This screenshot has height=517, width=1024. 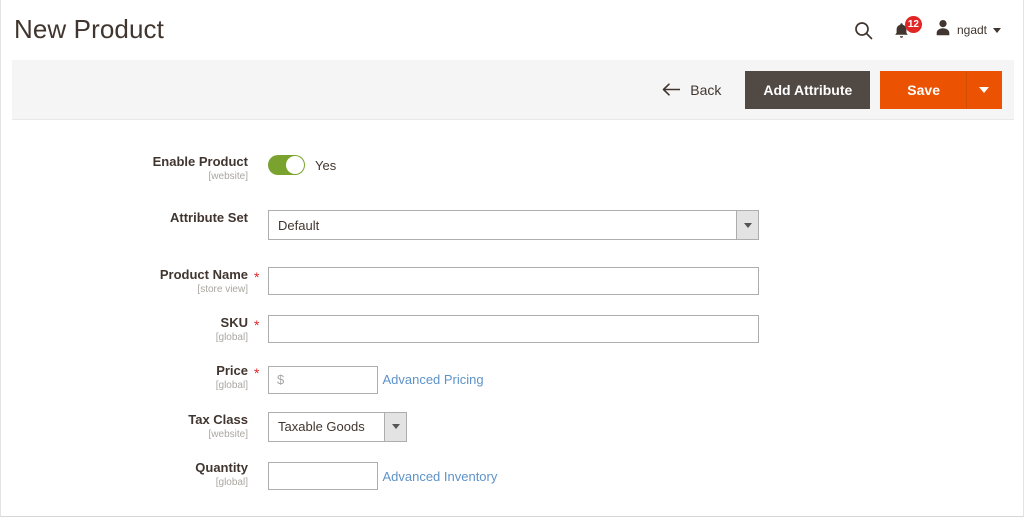 What do you see at coordinates (124, 426) in the screenshot?
I see `field-label-col: Tax Class [website]` at bounding box center [124, 426].